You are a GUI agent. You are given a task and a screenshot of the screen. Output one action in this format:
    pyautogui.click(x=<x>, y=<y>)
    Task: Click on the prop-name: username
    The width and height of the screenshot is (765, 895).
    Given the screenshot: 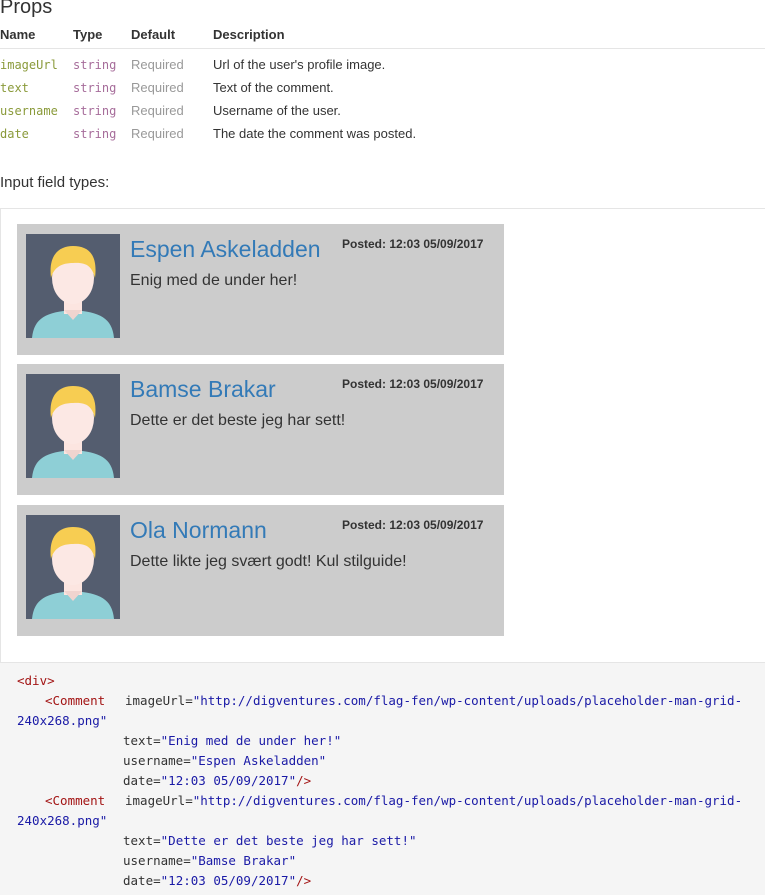 What is the action you would take?
    pyautogui.click(x=29, y=110)
    